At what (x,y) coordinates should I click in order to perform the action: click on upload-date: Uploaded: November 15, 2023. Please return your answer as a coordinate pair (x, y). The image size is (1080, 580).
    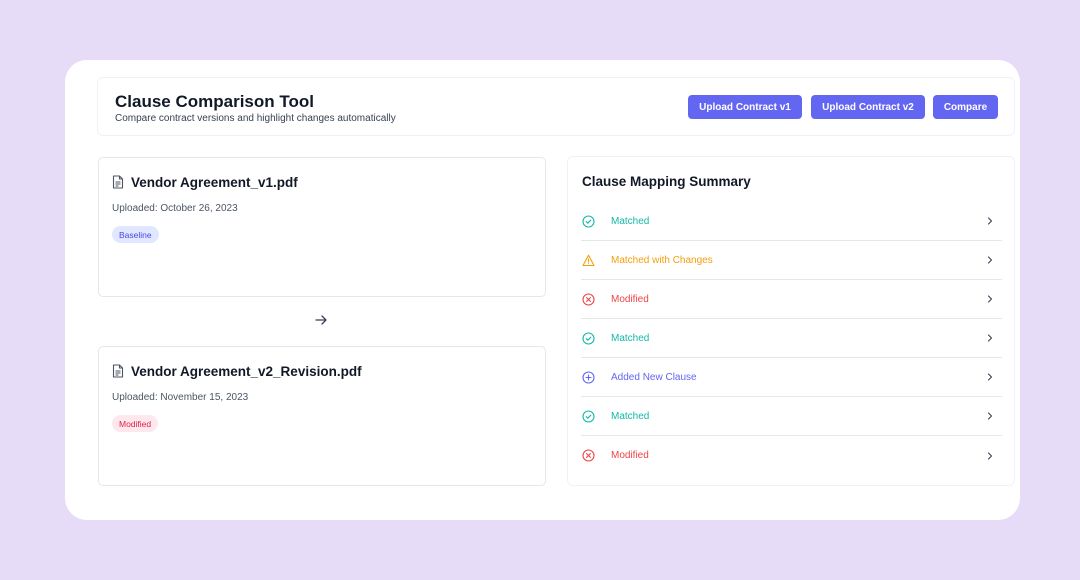
    Looking at the image, I should click on (180, 397).